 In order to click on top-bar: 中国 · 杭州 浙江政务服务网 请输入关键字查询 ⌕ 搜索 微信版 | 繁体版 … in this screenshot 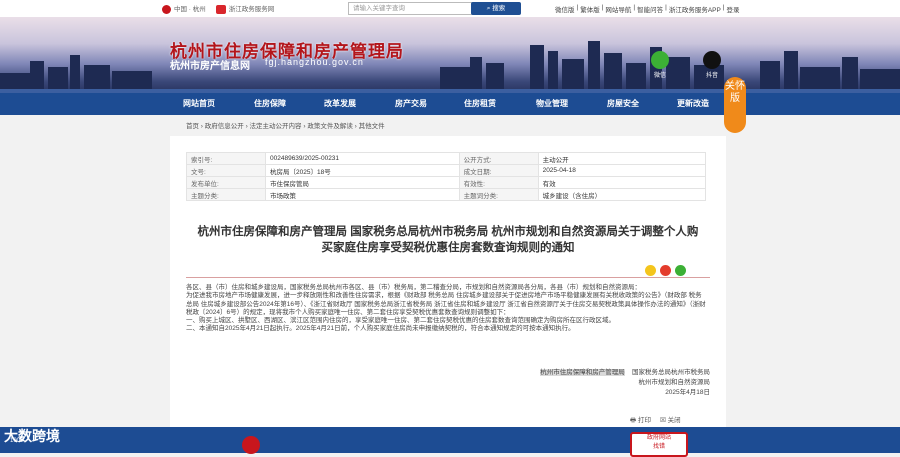, I will do `click(450, 9)`.